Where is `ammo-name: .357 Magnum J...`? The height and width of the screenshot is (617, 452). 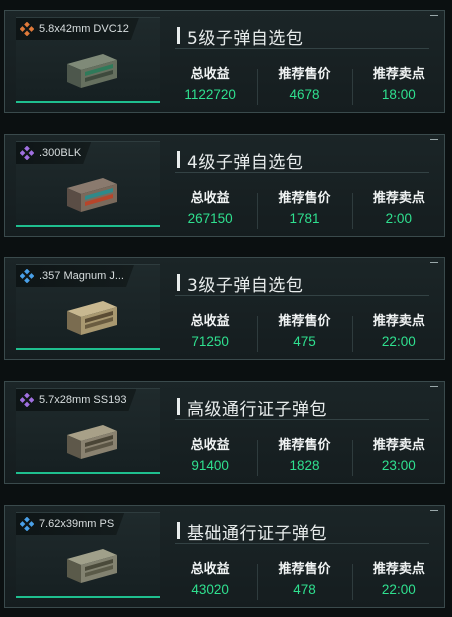 ammo-name: .357 Magnum J... is located at coordinates (81, 276).